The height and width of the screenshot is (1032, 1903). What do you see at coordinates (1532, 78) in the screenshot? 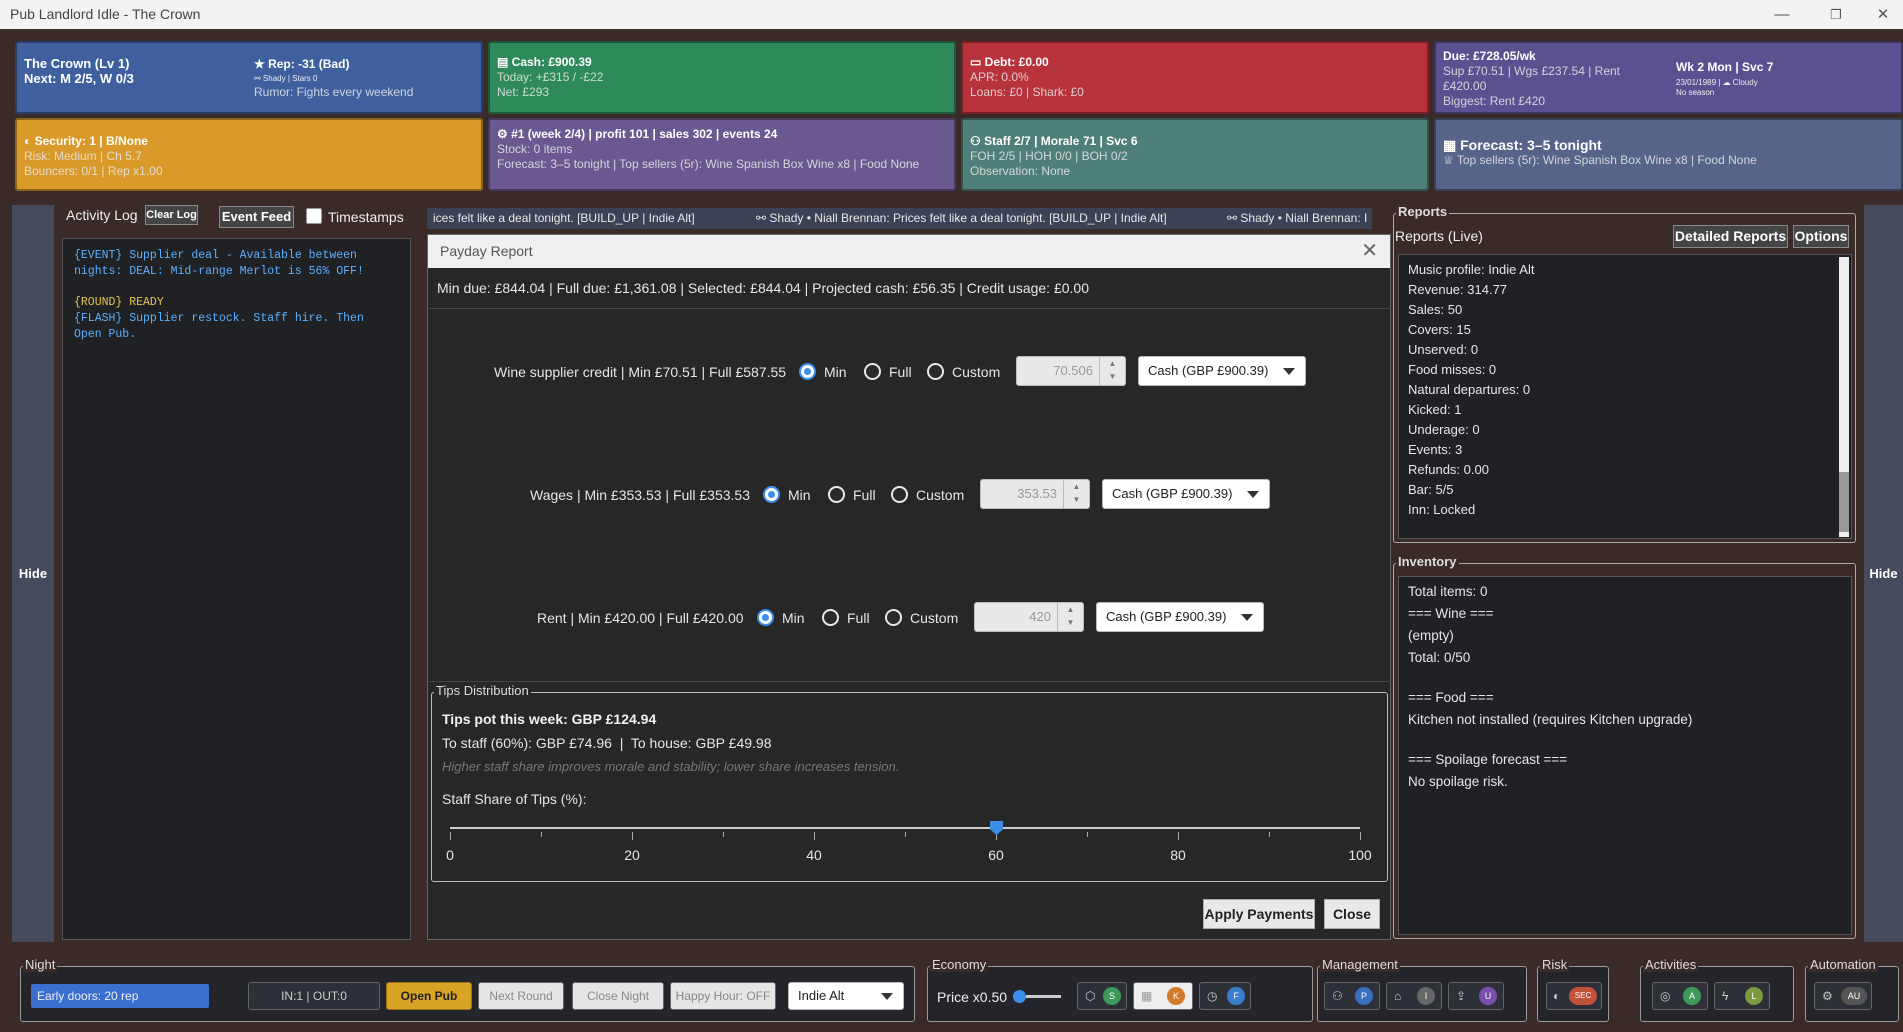
I see `due-breakdown: Sup £70.51 | Wgs £237.54 | Rent £420.00` at bounding box center [1532, 78].